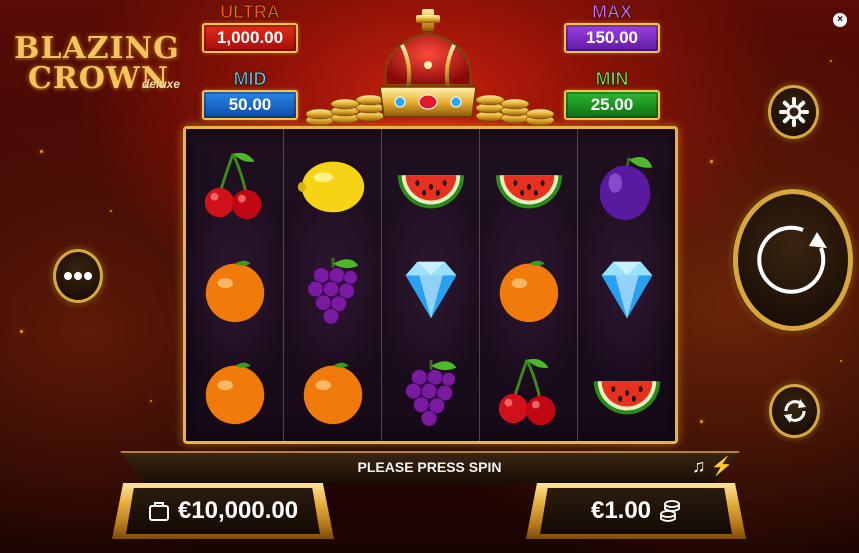 This screenshot has height=553, width=859. What do you see at coordinates (612, 105) in the screenshot?
I see `jackpot-min-value: 25.00` at bounding box center [612, 105].